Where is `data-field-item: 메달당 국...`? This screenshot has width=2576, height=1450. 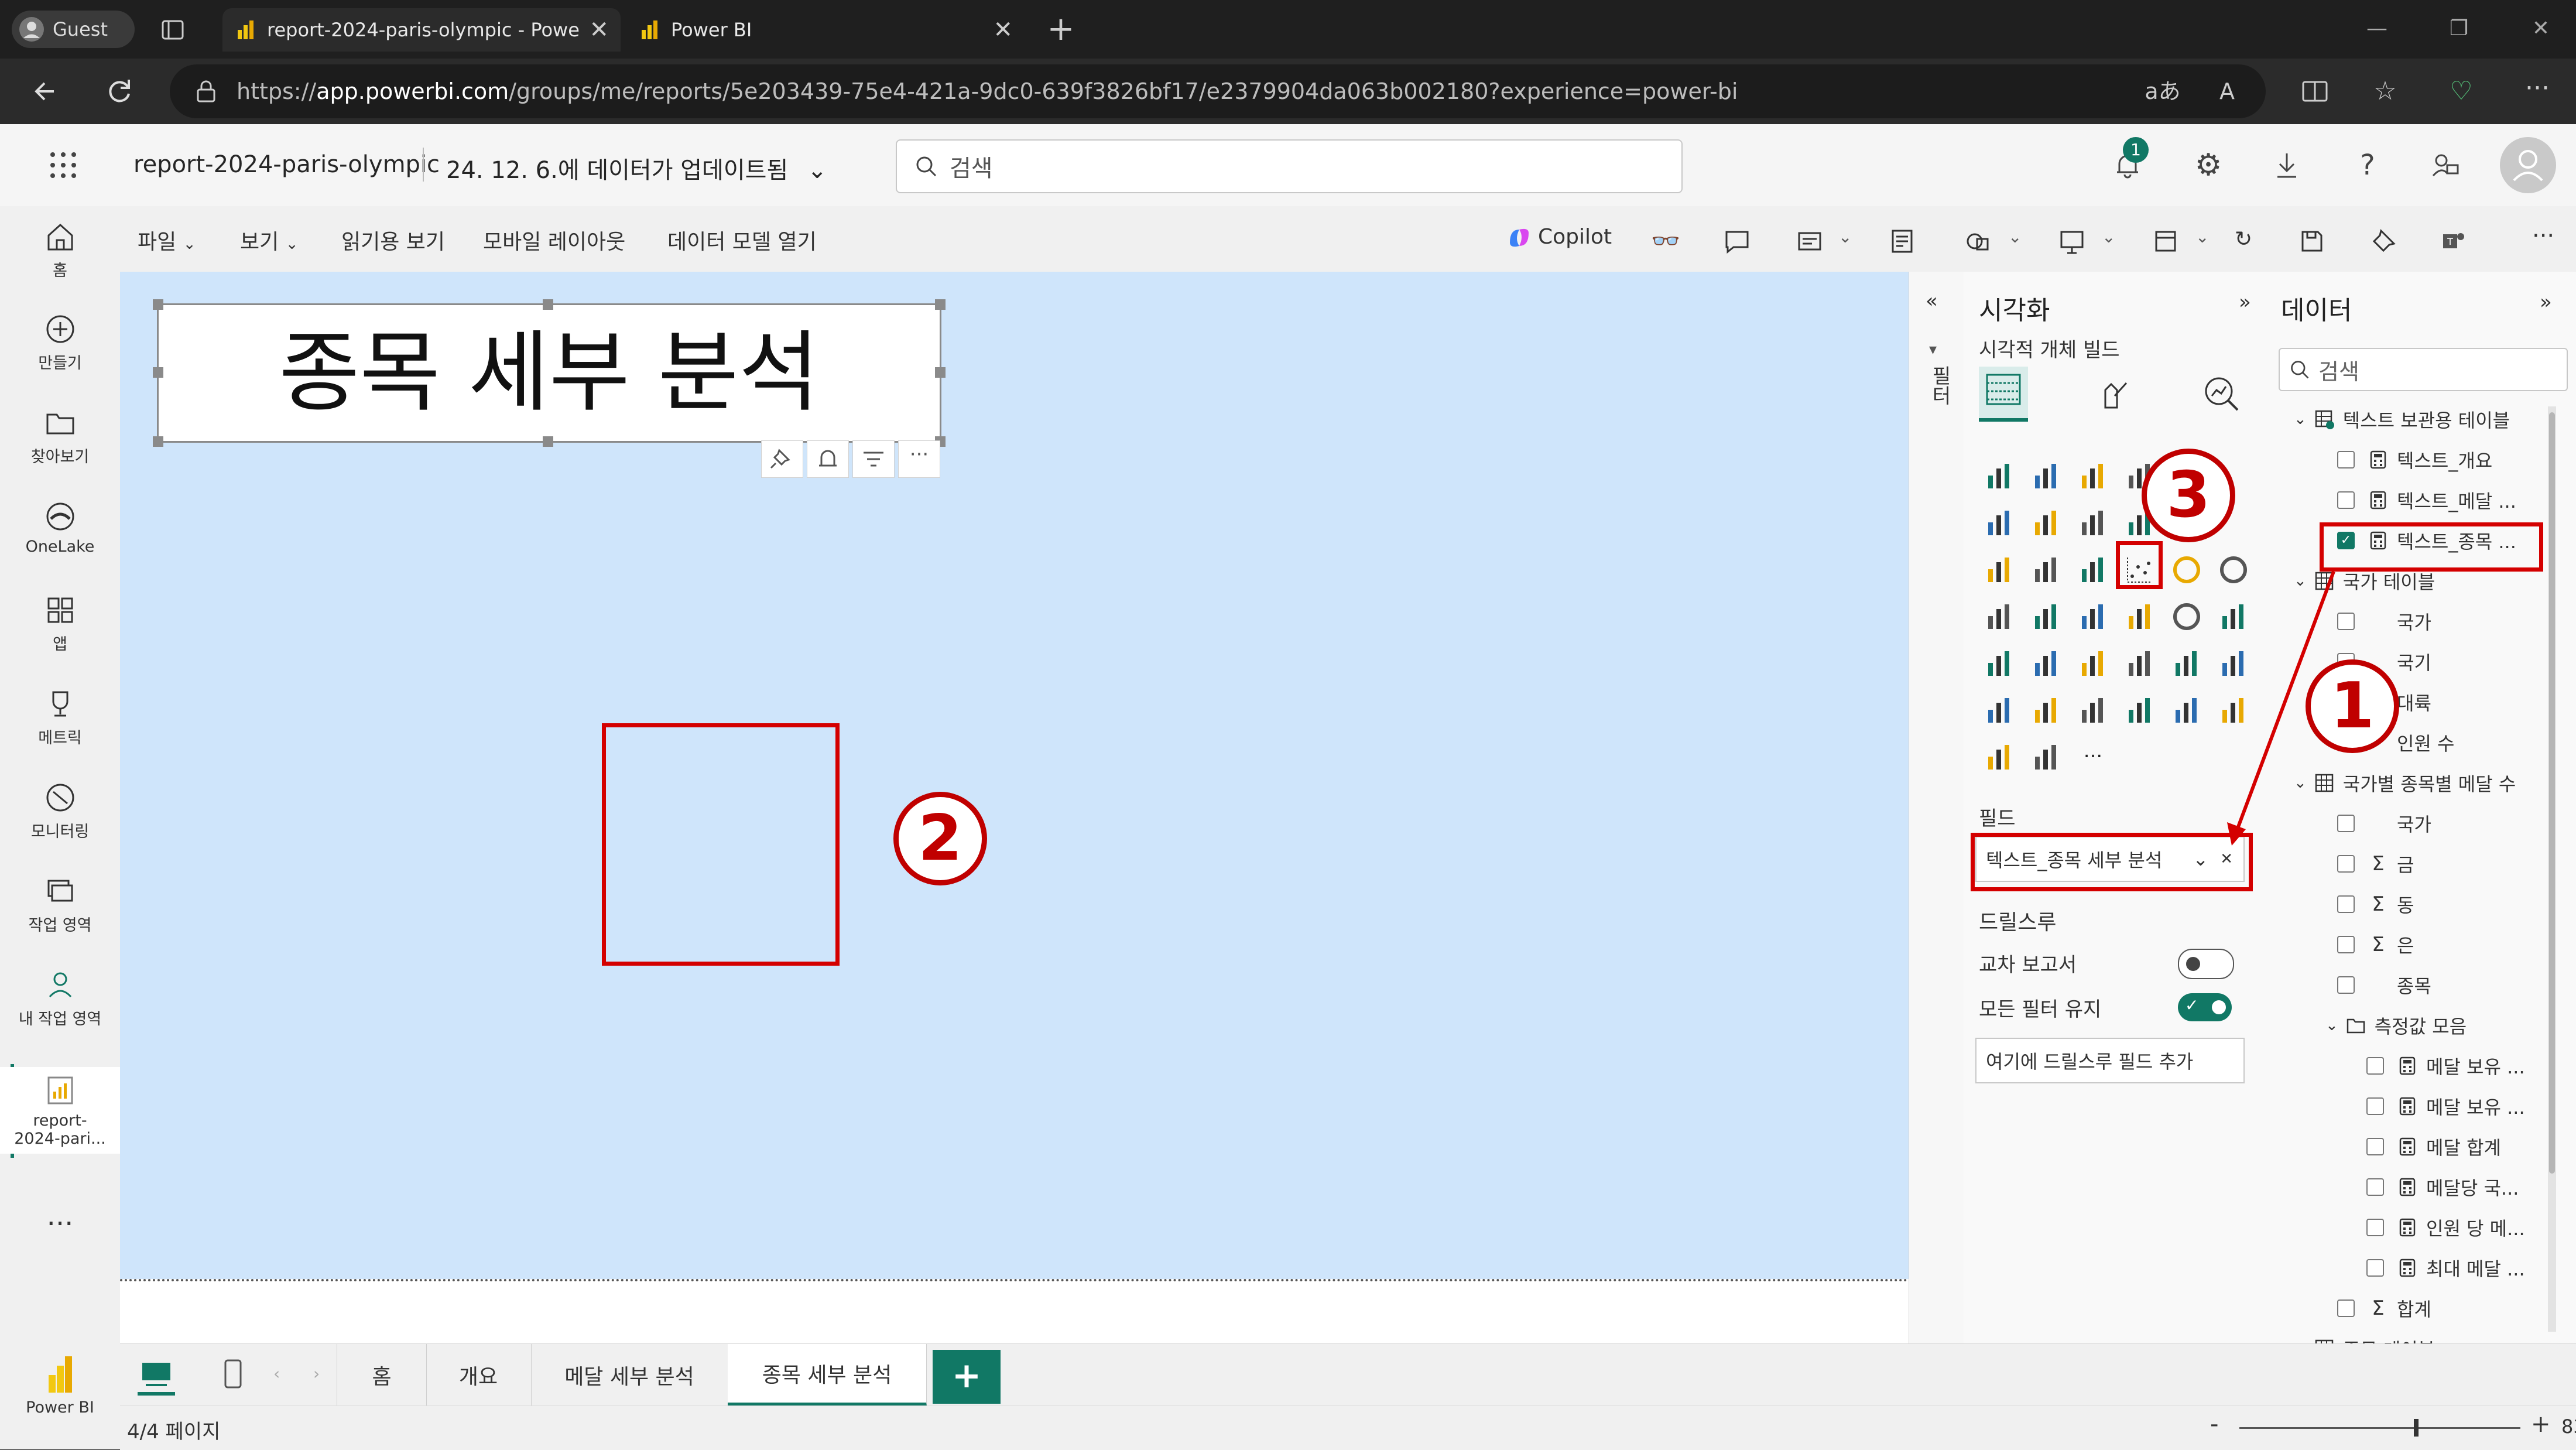 data-field-item: 메달당 국... is located at coordinates (2442, 1187).